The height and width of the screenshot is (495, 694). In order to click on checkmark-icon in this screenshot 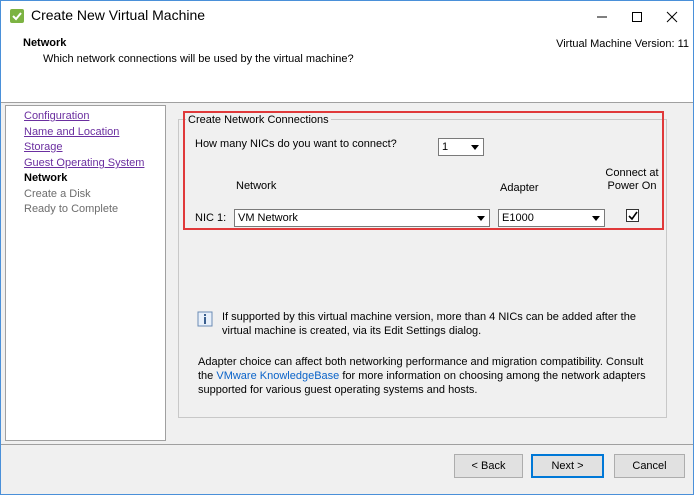, I will do `click(632, 215)`.